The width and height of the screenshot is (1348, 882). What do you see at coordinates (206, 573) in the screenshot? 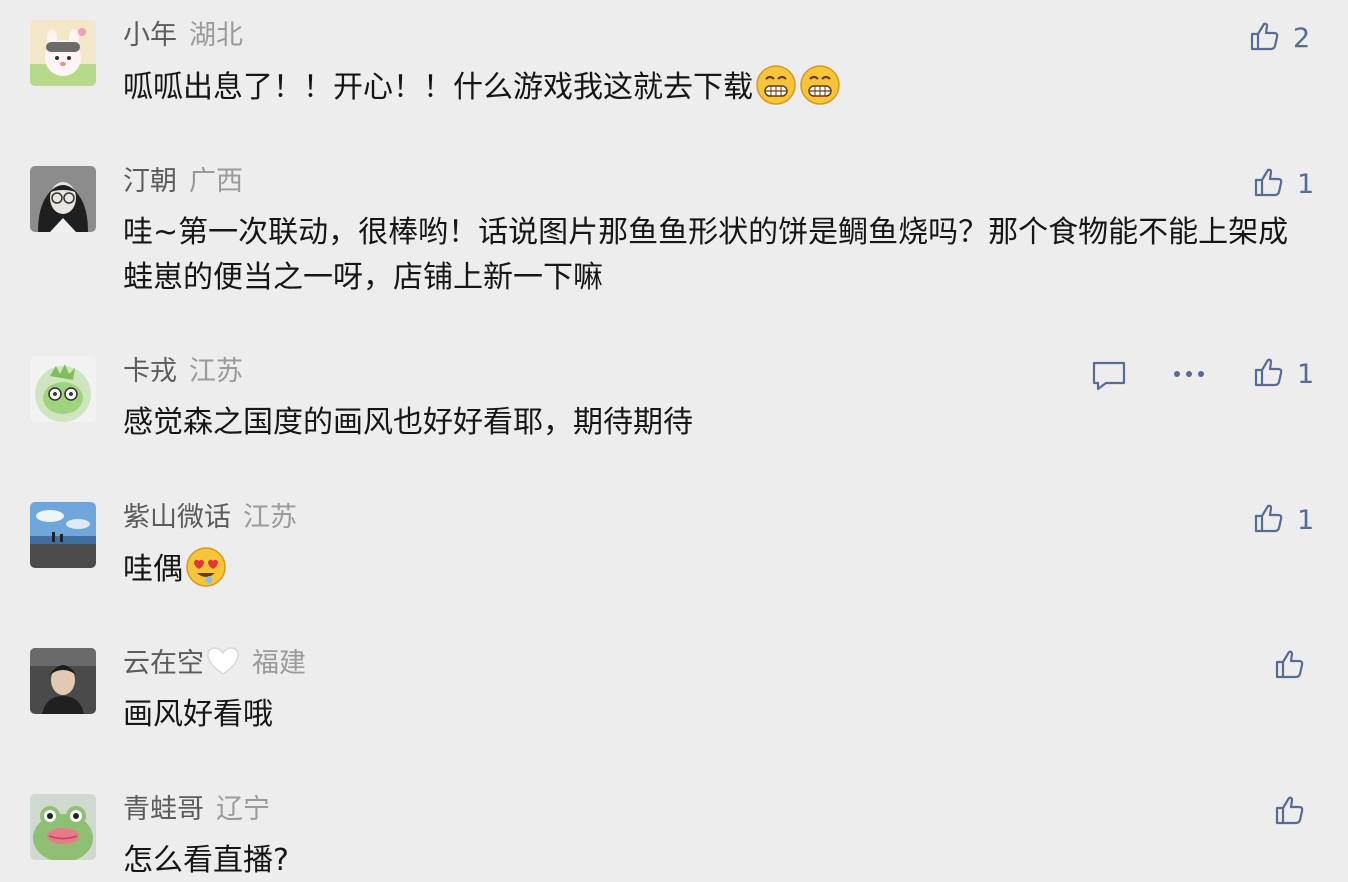
I see `heart-eyes-drool-icon` at bounding box center [206, 573].